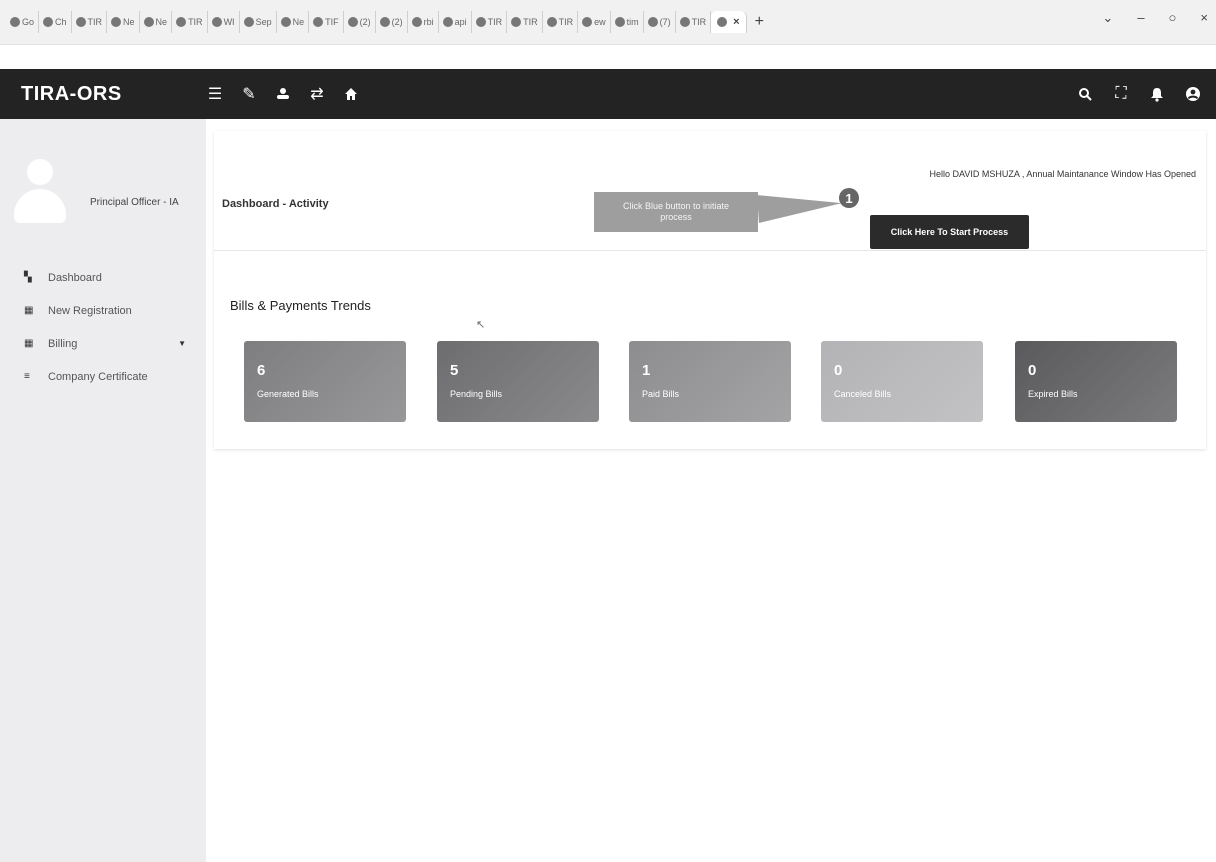 The height and width of the screenshot is (862, 1216). Describe the element at coordinates (1121, 94) in the screenshot. I see `fullscreen-icon: ⛶` at that location.